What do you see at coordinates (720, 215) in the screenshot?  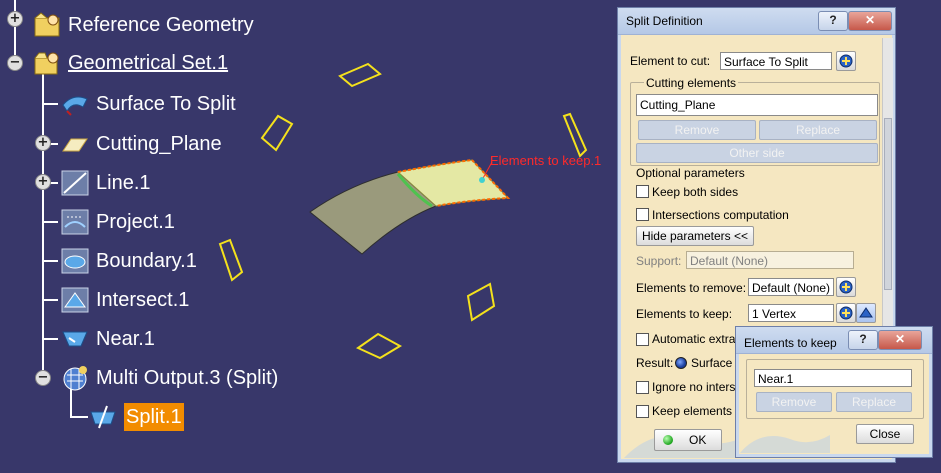 I see `intersections-computation-label: Intersections computation` at bounding box center [720, 215].